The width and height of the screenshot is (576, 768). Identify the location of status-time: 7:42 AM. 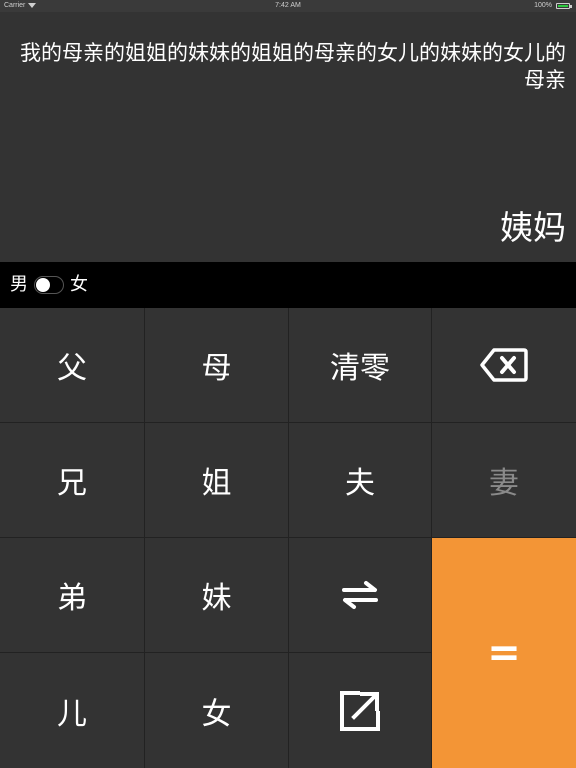
(288, 5).